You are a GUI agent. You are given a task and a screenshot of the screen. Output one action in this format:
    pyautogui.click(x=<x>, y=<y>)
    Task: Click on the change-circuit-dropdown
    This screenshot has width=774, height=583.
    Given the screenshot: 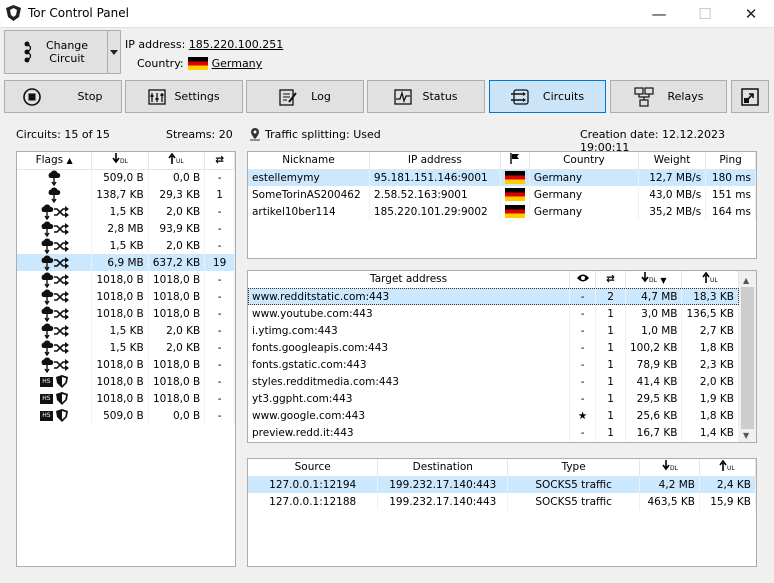 What is the action you would take?
    pyautogui.click(x=114, y=52)
    